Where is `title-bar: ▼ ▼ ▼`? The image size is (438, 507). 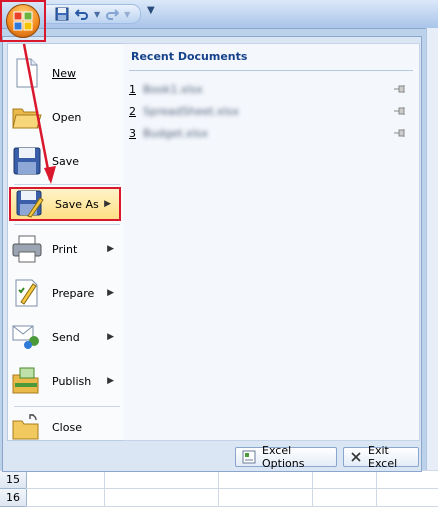
title-bar: ▼ ▼ ▼ is located at coordinates (219, 14).